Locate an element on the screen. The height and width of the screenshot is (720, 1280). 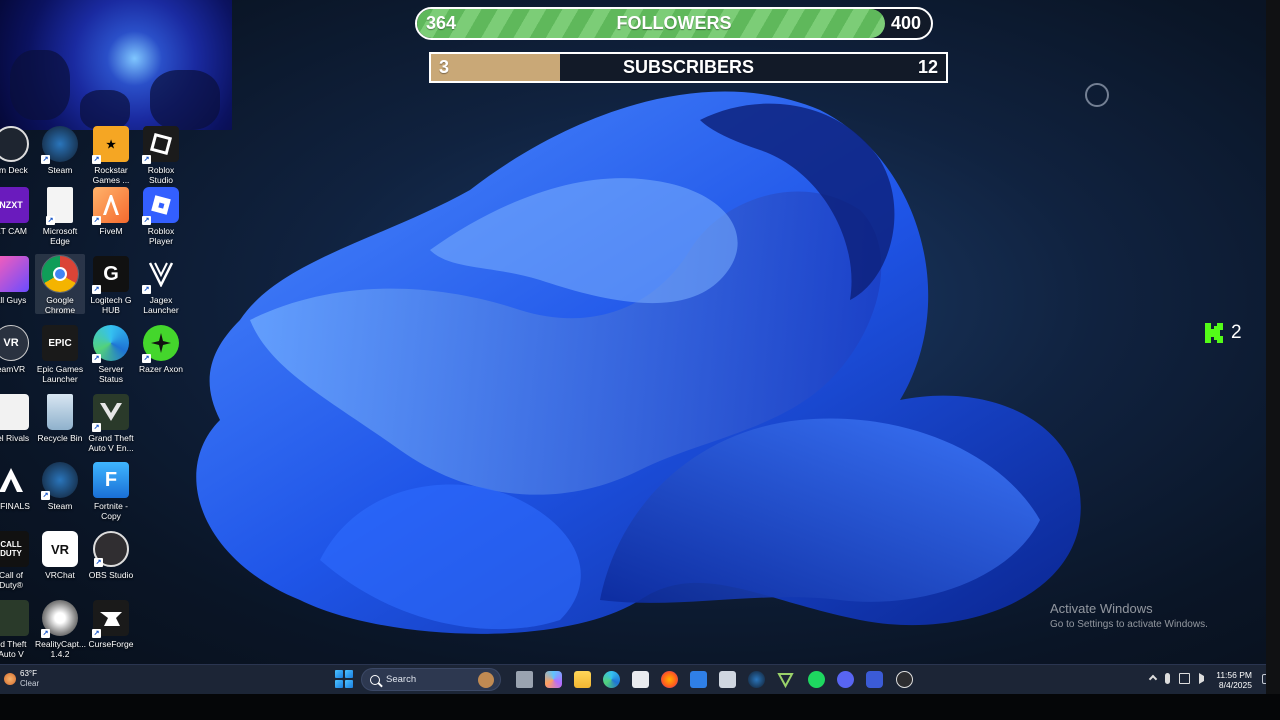
dropbox-icon is located at coordinates (698, 679).